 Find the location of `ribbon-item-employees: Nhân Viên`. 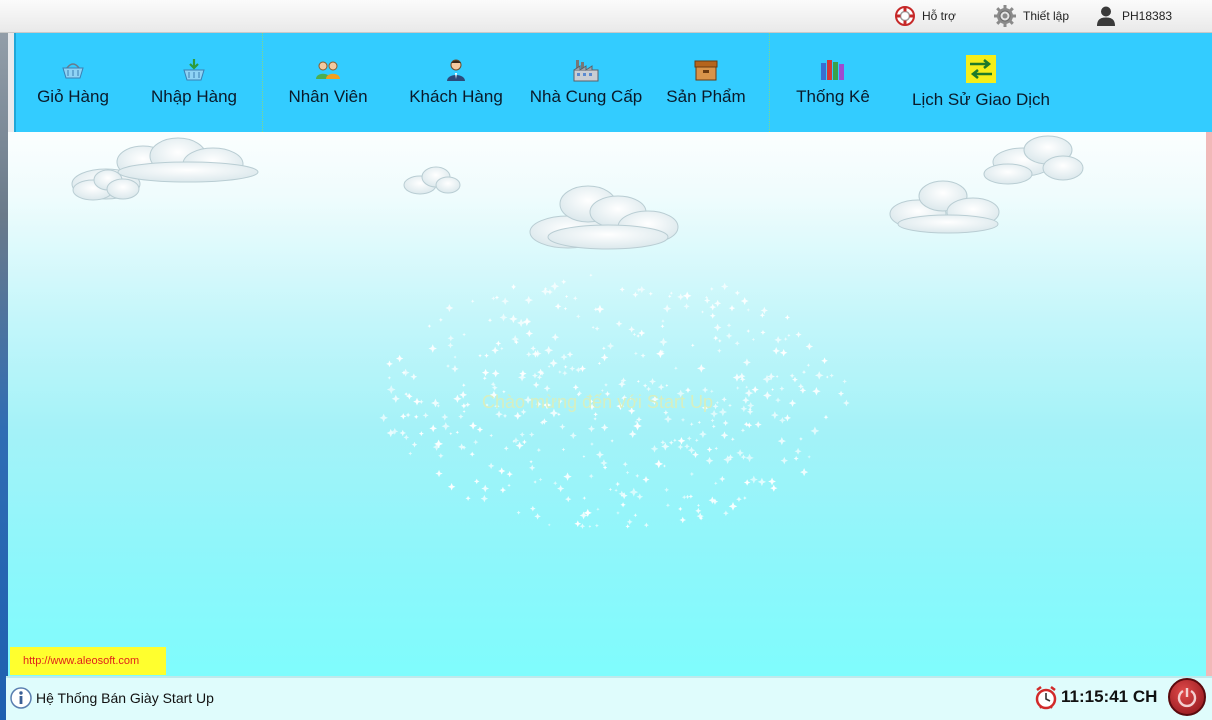

ribbon-item-employees: Nhân Viên is located at coordinates (328, 82).